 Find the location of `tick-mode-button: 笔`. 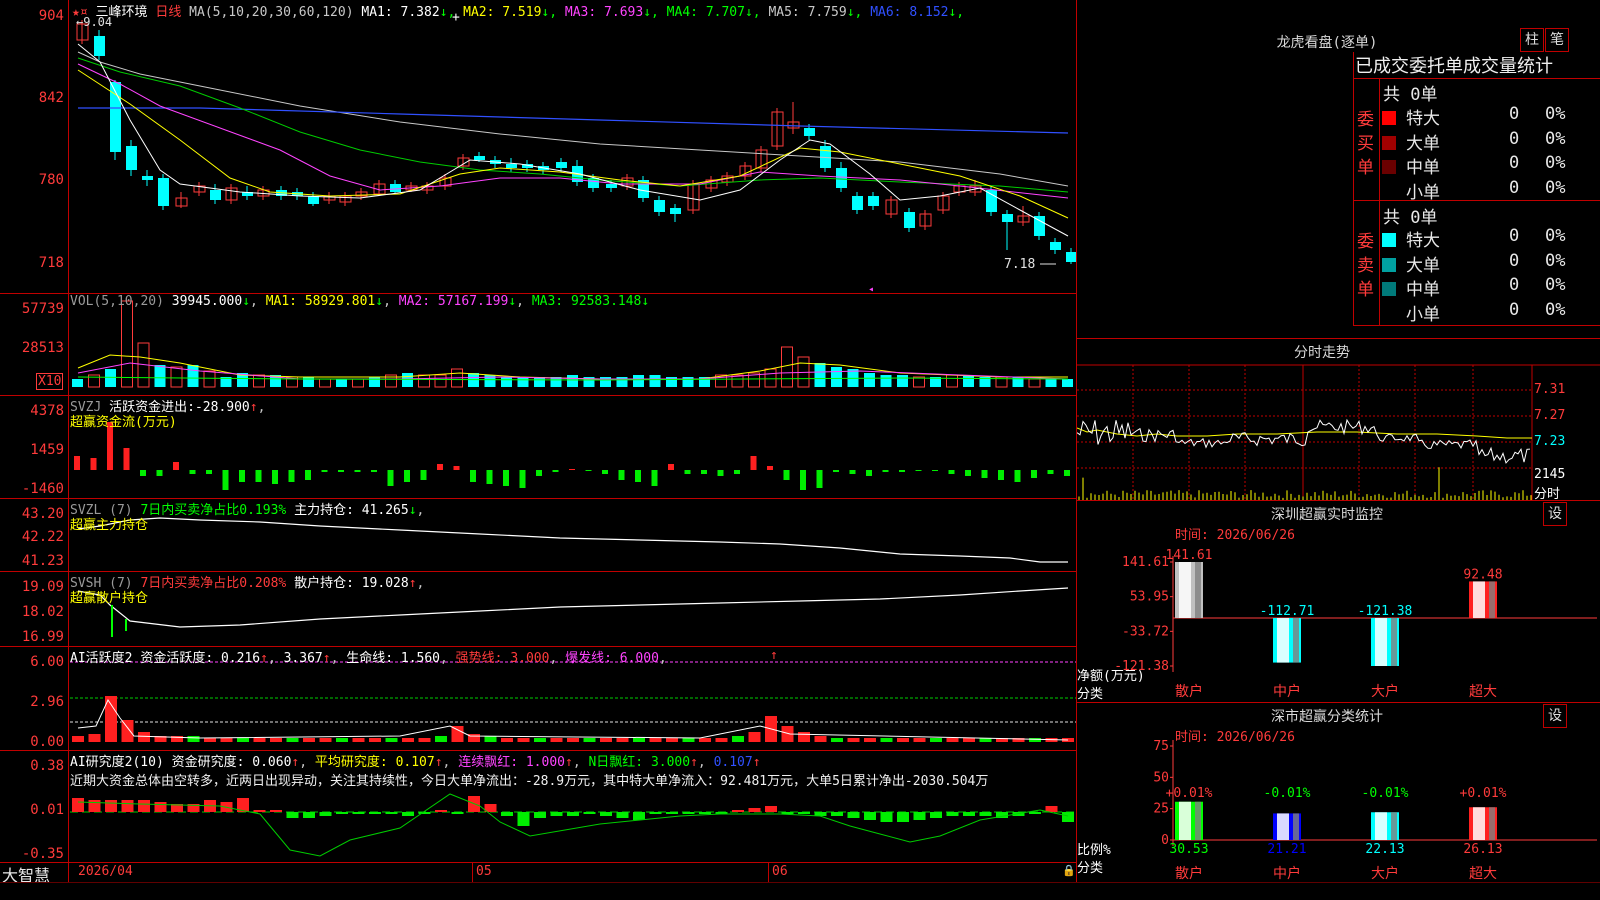

tick-mode-button: 笔 is located at coordinates (1557, 40).